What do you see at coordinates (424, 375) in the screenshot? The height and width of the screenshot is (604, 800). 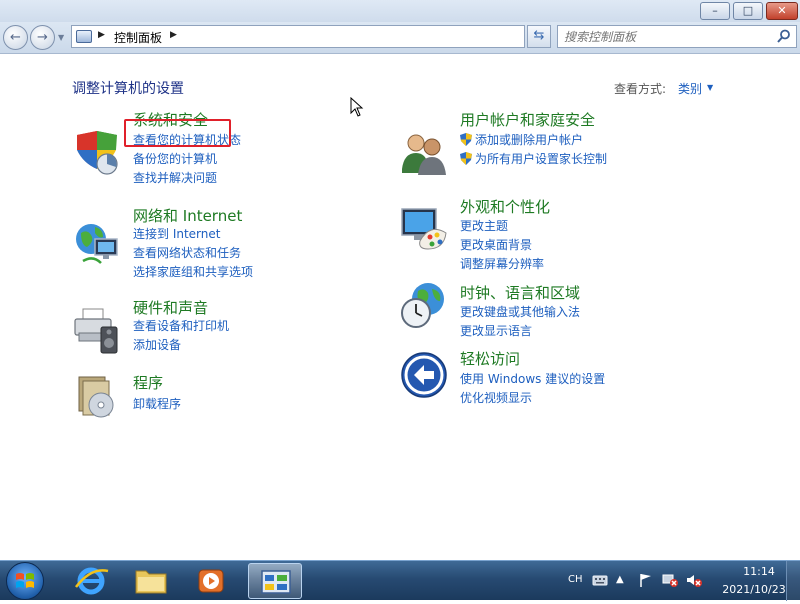 I see `ease-of-access-icon` at bounding box center [424, 375].